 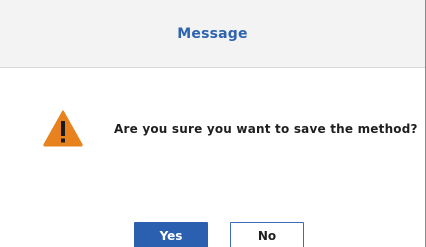 I want to click on yes-button: Yes, so click(x=171, y=234).